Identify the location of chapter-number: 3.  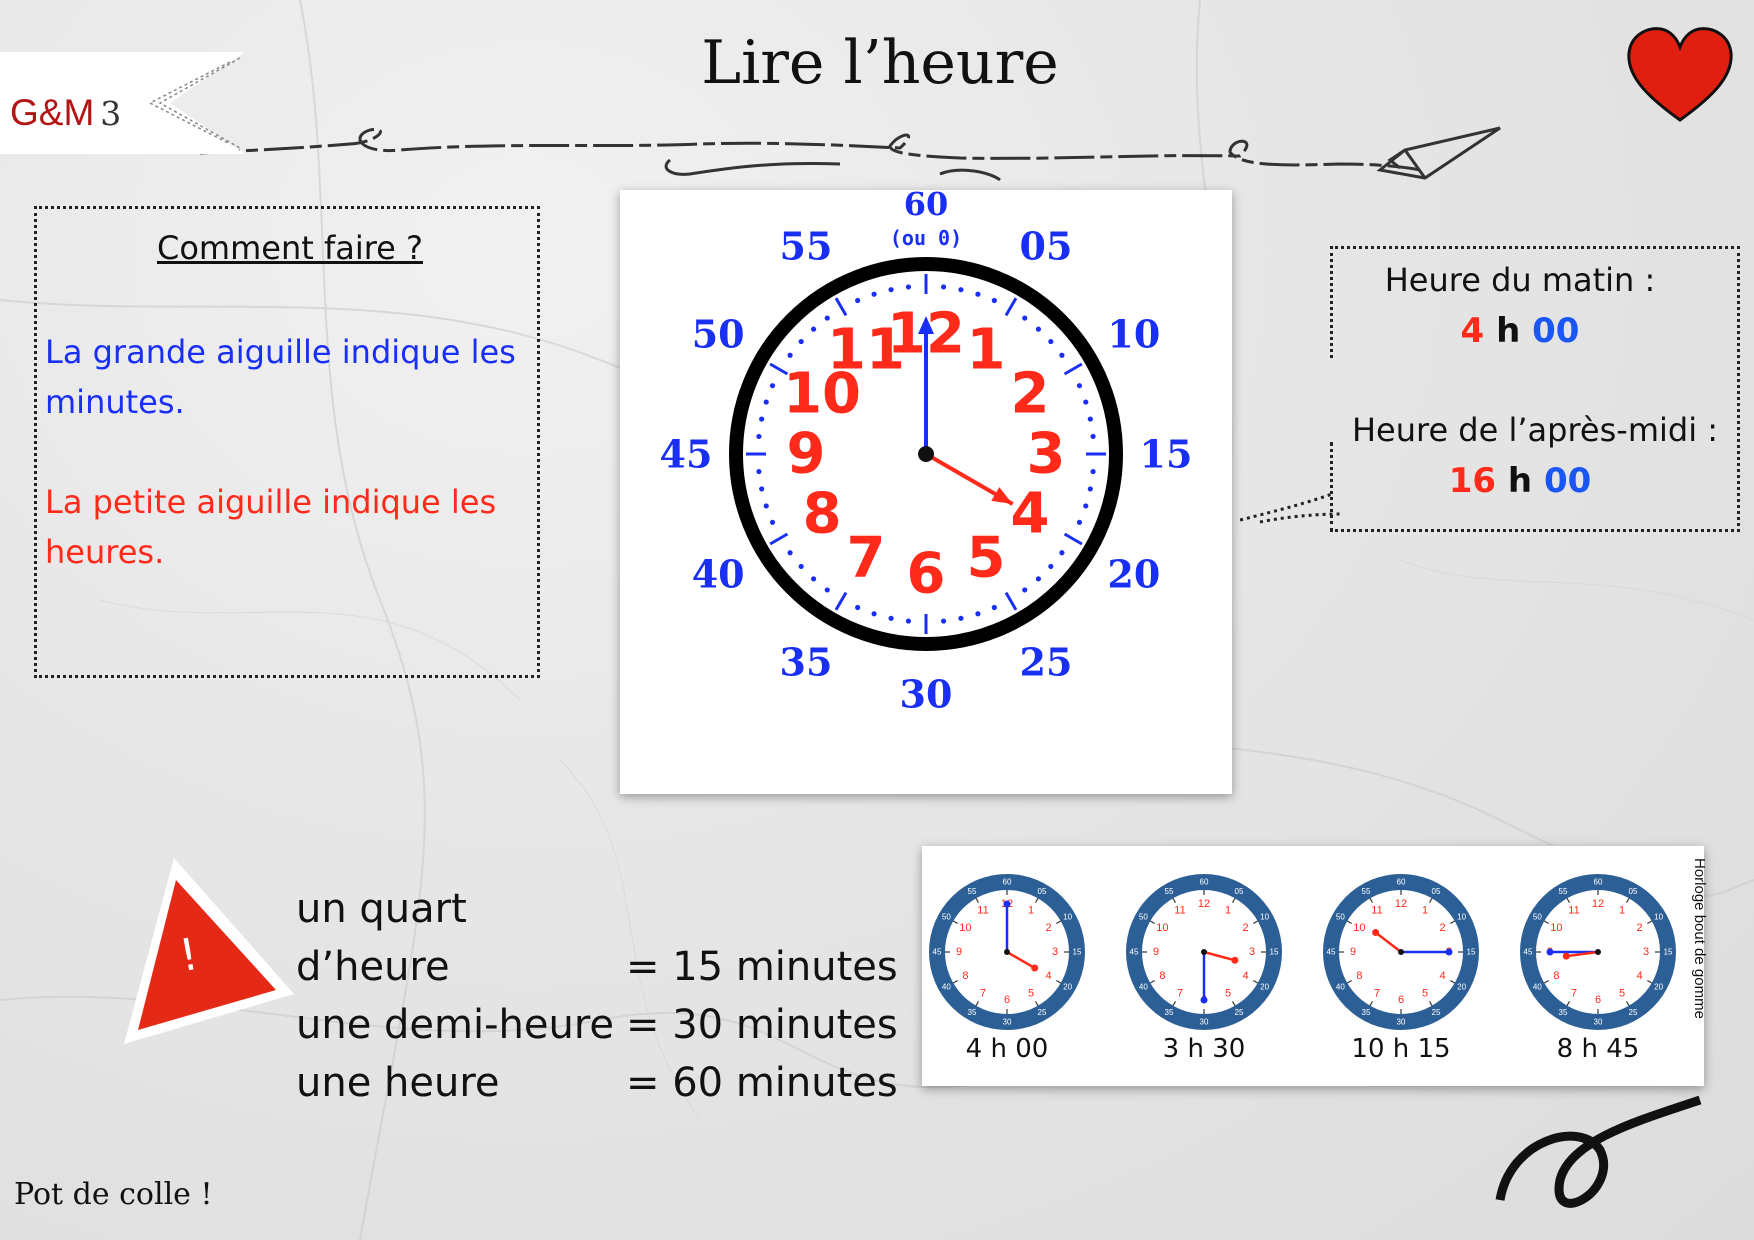
(111, 113).